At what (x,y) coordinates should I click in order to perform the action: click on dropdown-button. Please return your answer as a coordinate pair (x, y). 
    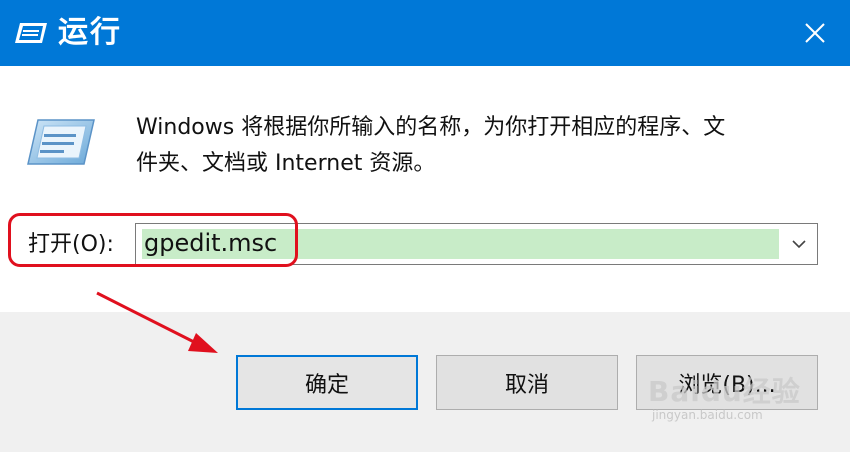
    Looking at the image, I should click on (799, 244).